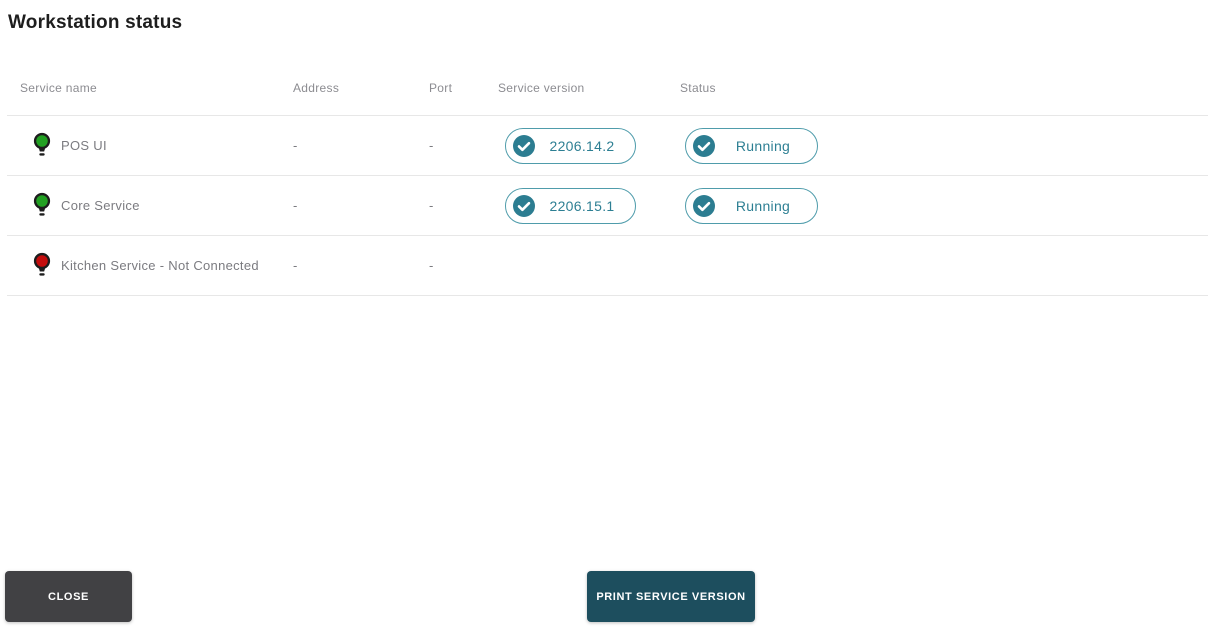  I want to click on header-port: Port, so click(441, 87).